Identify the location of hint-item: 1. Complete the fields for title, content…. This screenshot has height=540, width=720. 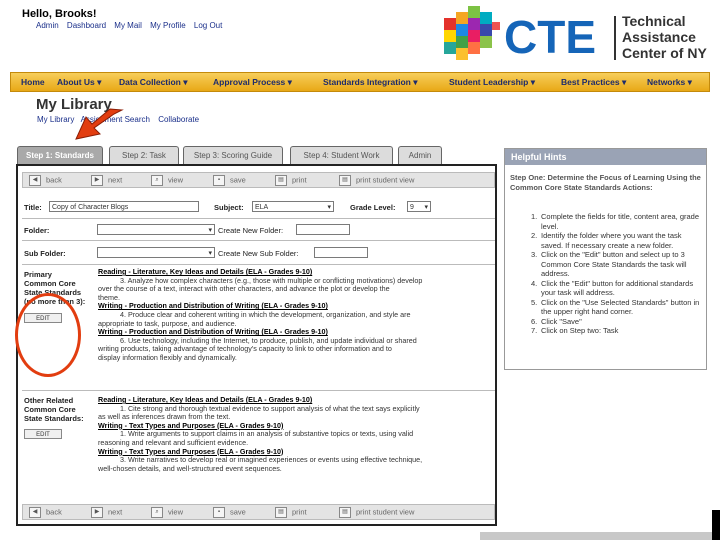
(615, 221).